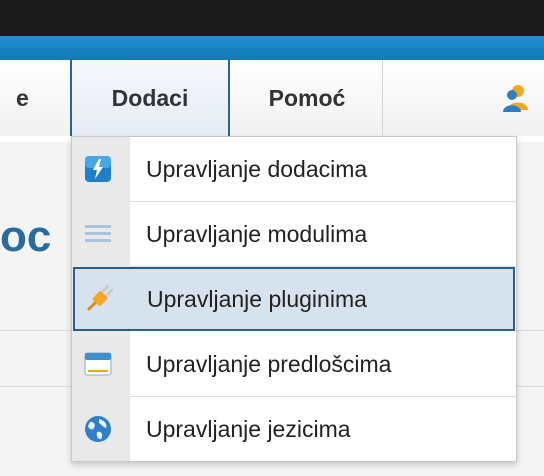 The image size is (544, 476). I want to click on plugin-manager-icon, so click(100, 298).